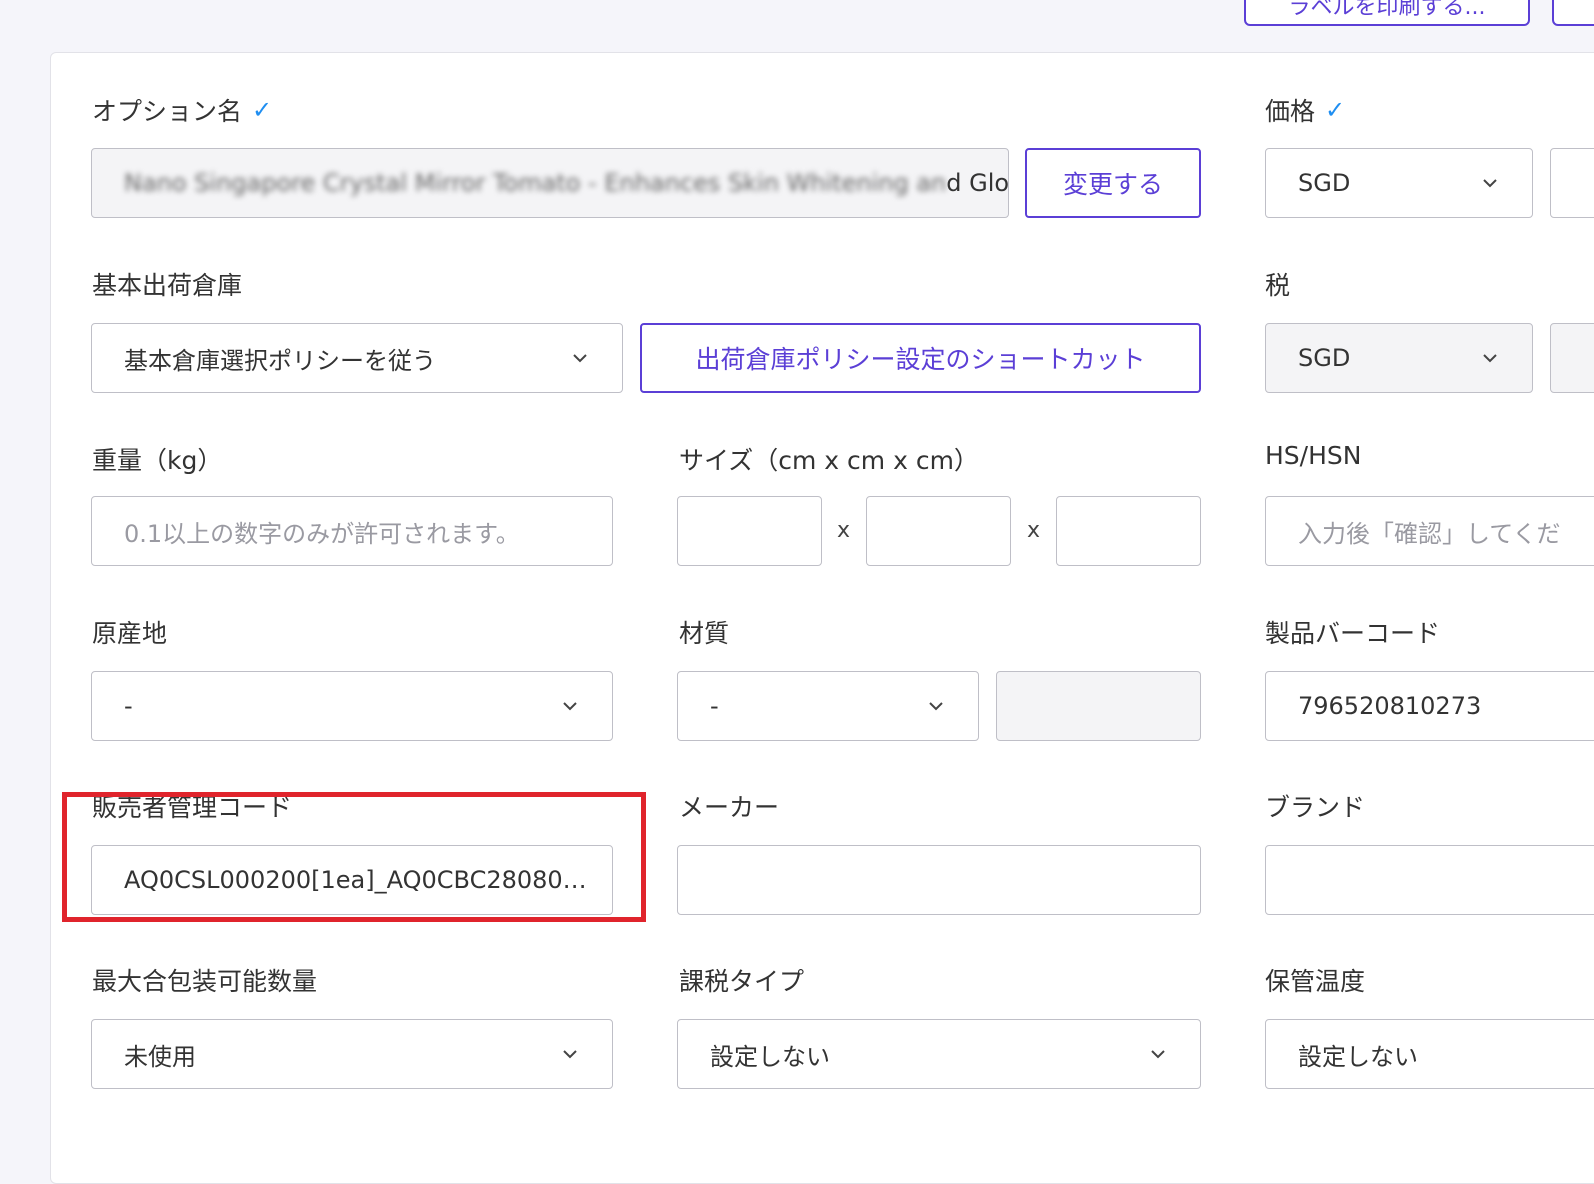 Image resolution: width=1594 pixels, height=1184 pixels. Describe the element at coordinates (939, 880) in the screenshot. I see `maker-input` at that location.